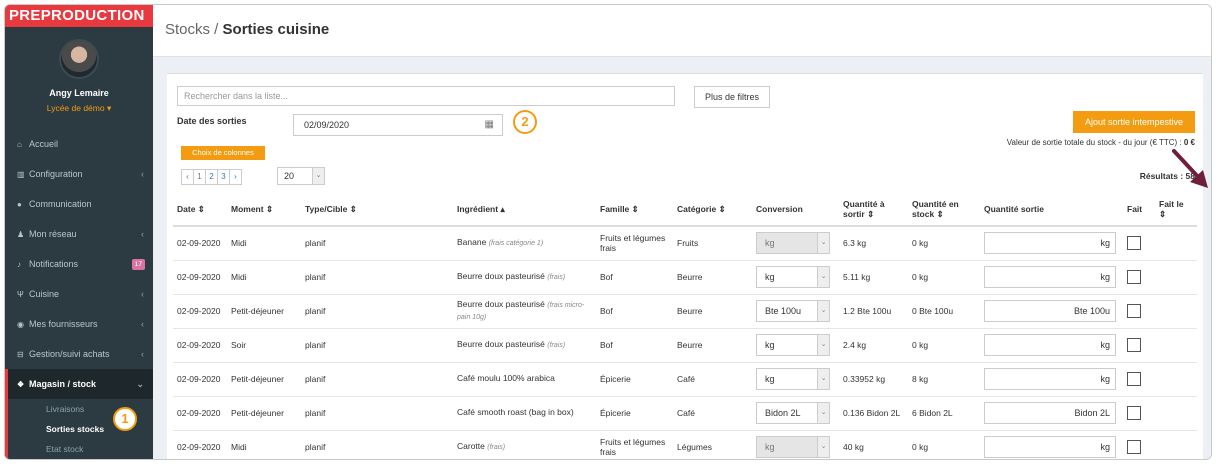 This screenshot has height=464, width=1216. I want to click on sidebar-item-label: Notifications, so click(54, 264).